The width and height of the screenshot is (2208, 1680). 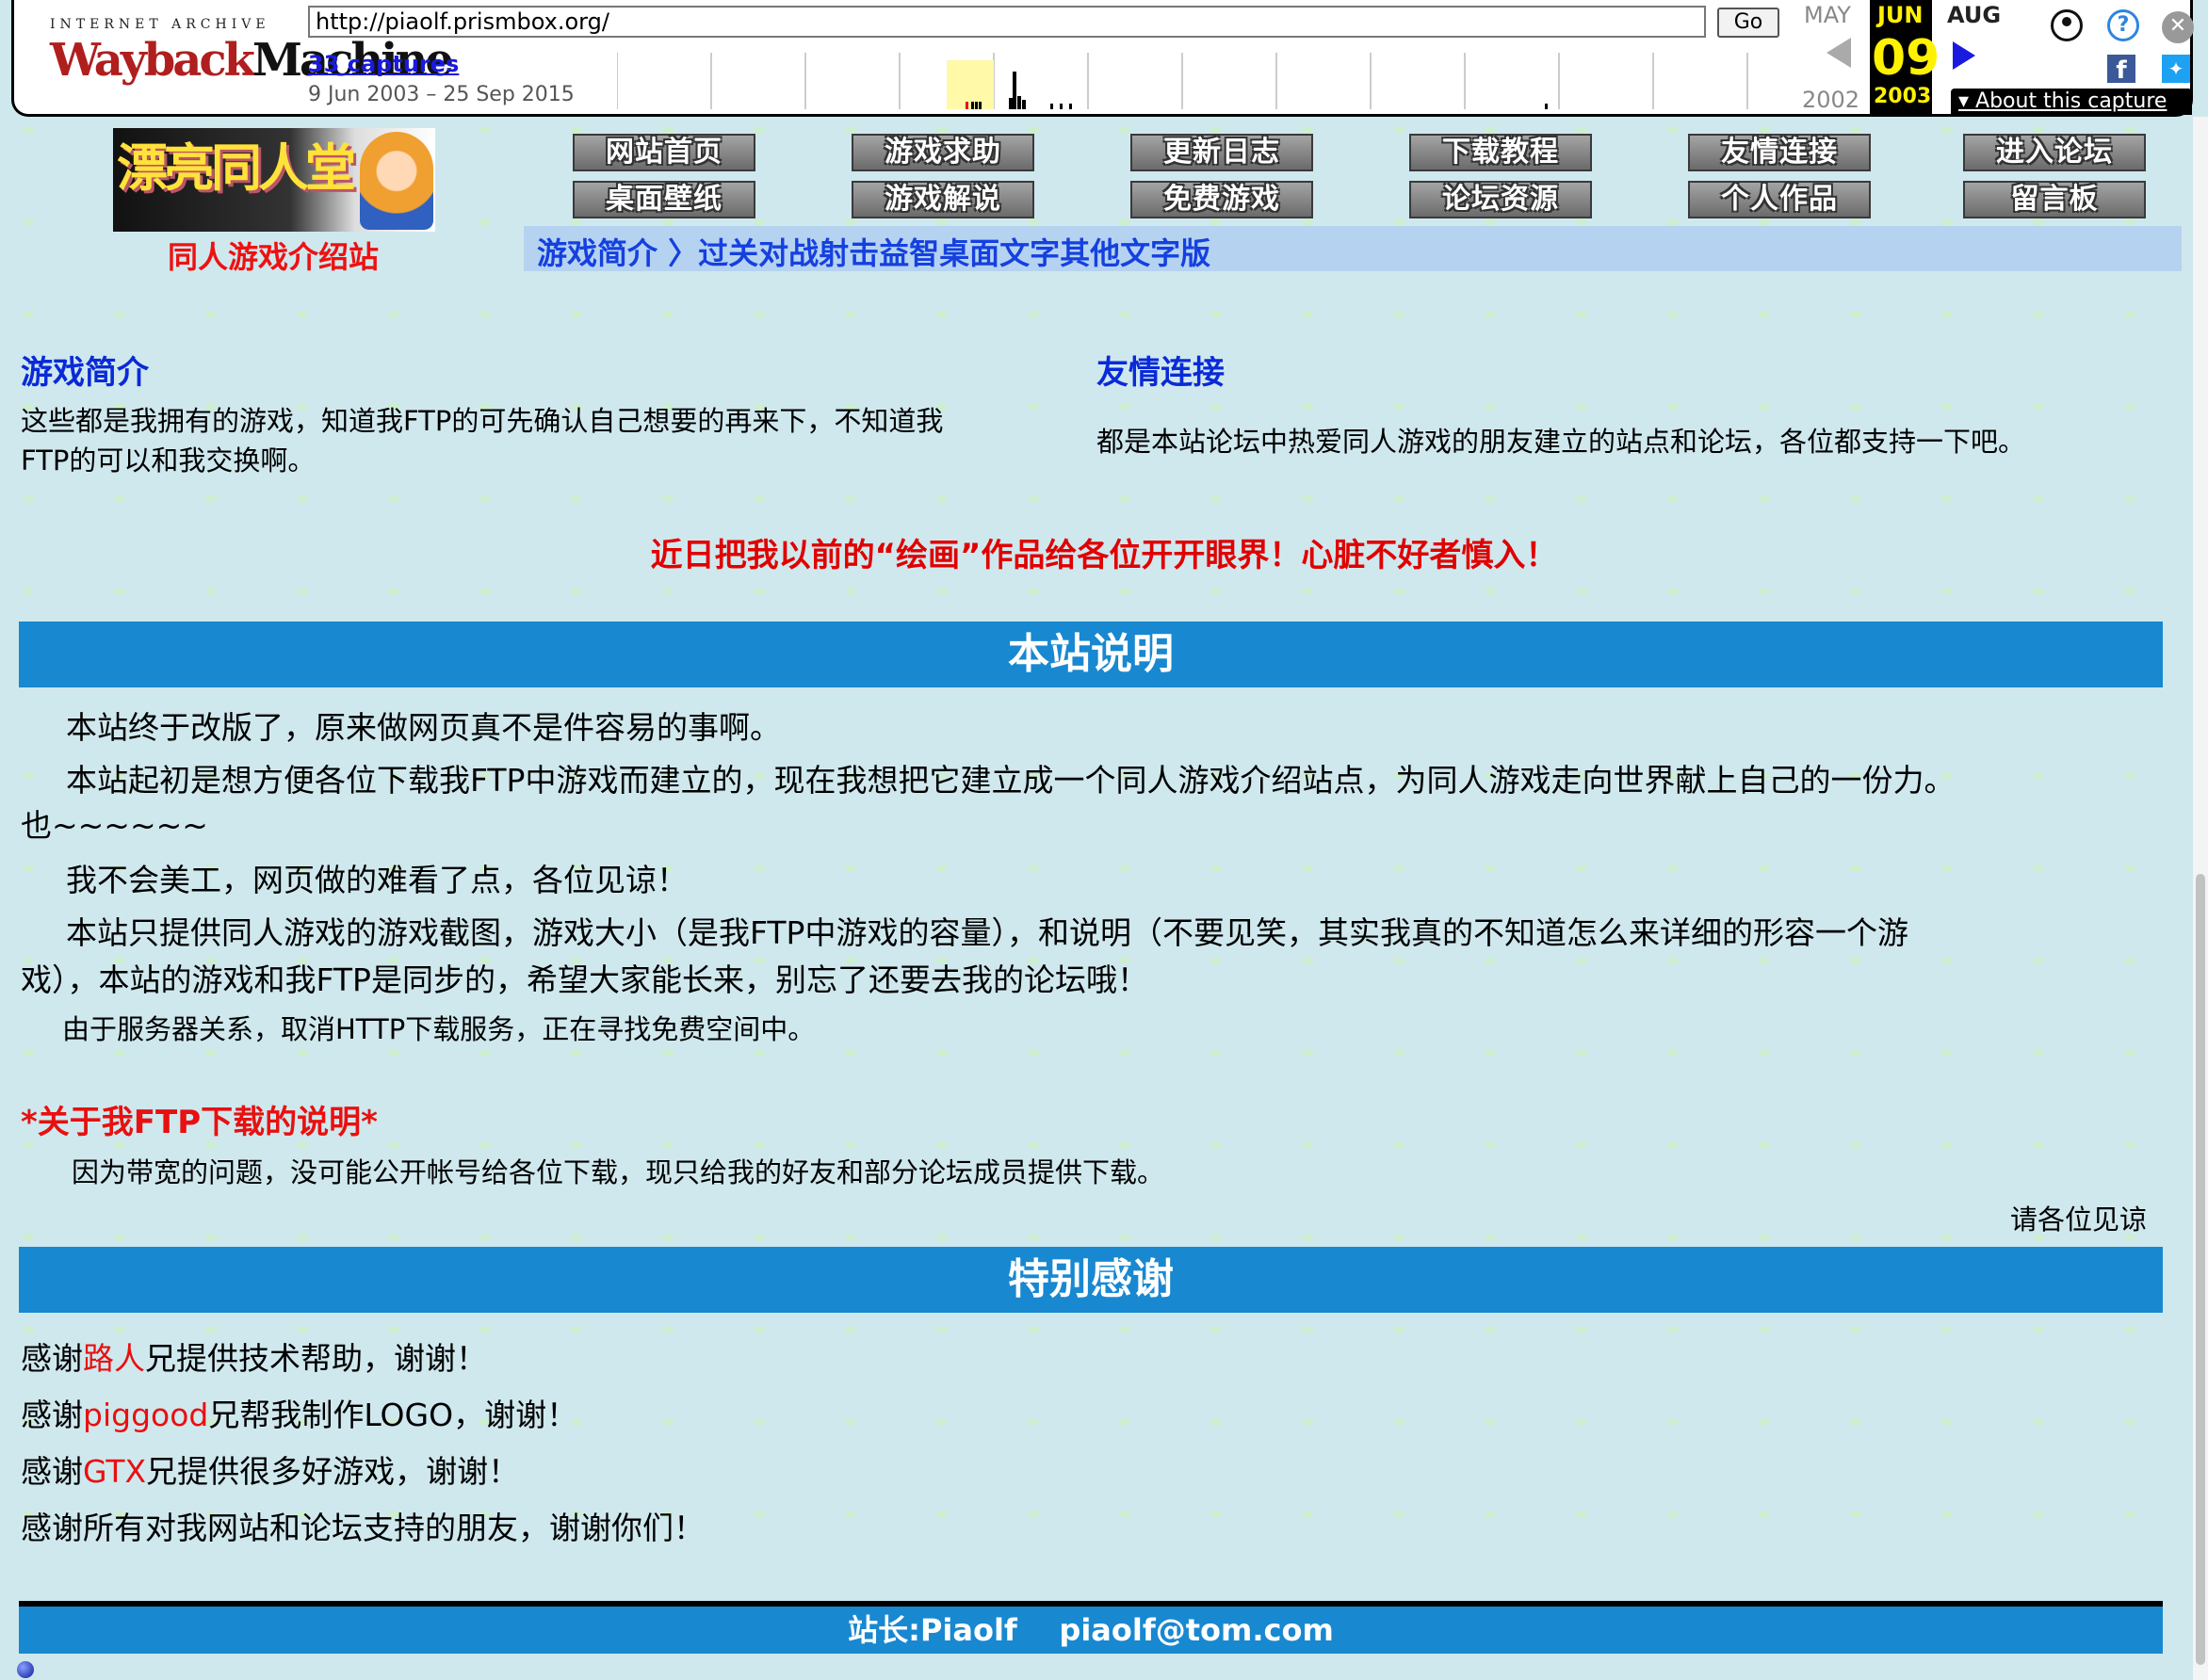 I want to click on about-capture-label: About this capture, so click(x=2071, y=101).